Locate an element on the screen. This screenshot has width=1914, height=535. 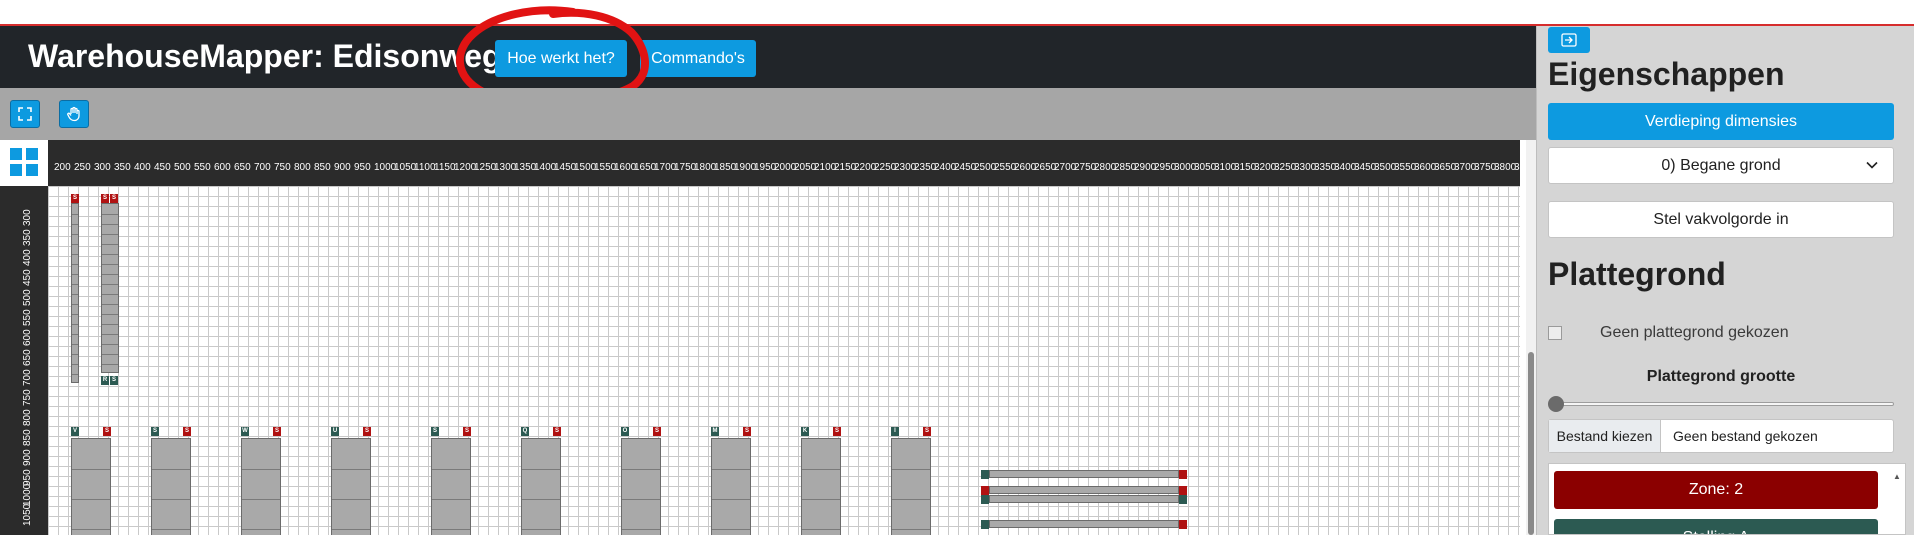
rack-tag: U is located at coordinates (335, 431).